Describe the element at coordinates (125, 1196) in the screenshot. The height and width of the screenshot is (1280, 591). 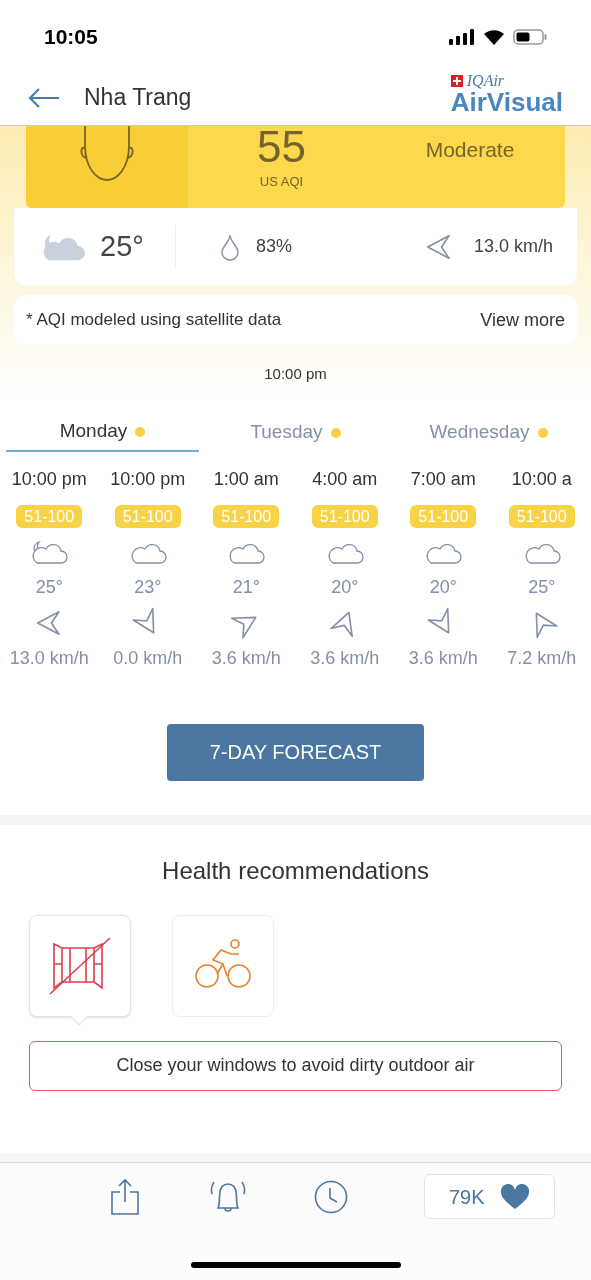
I see `share-icon` at that location.